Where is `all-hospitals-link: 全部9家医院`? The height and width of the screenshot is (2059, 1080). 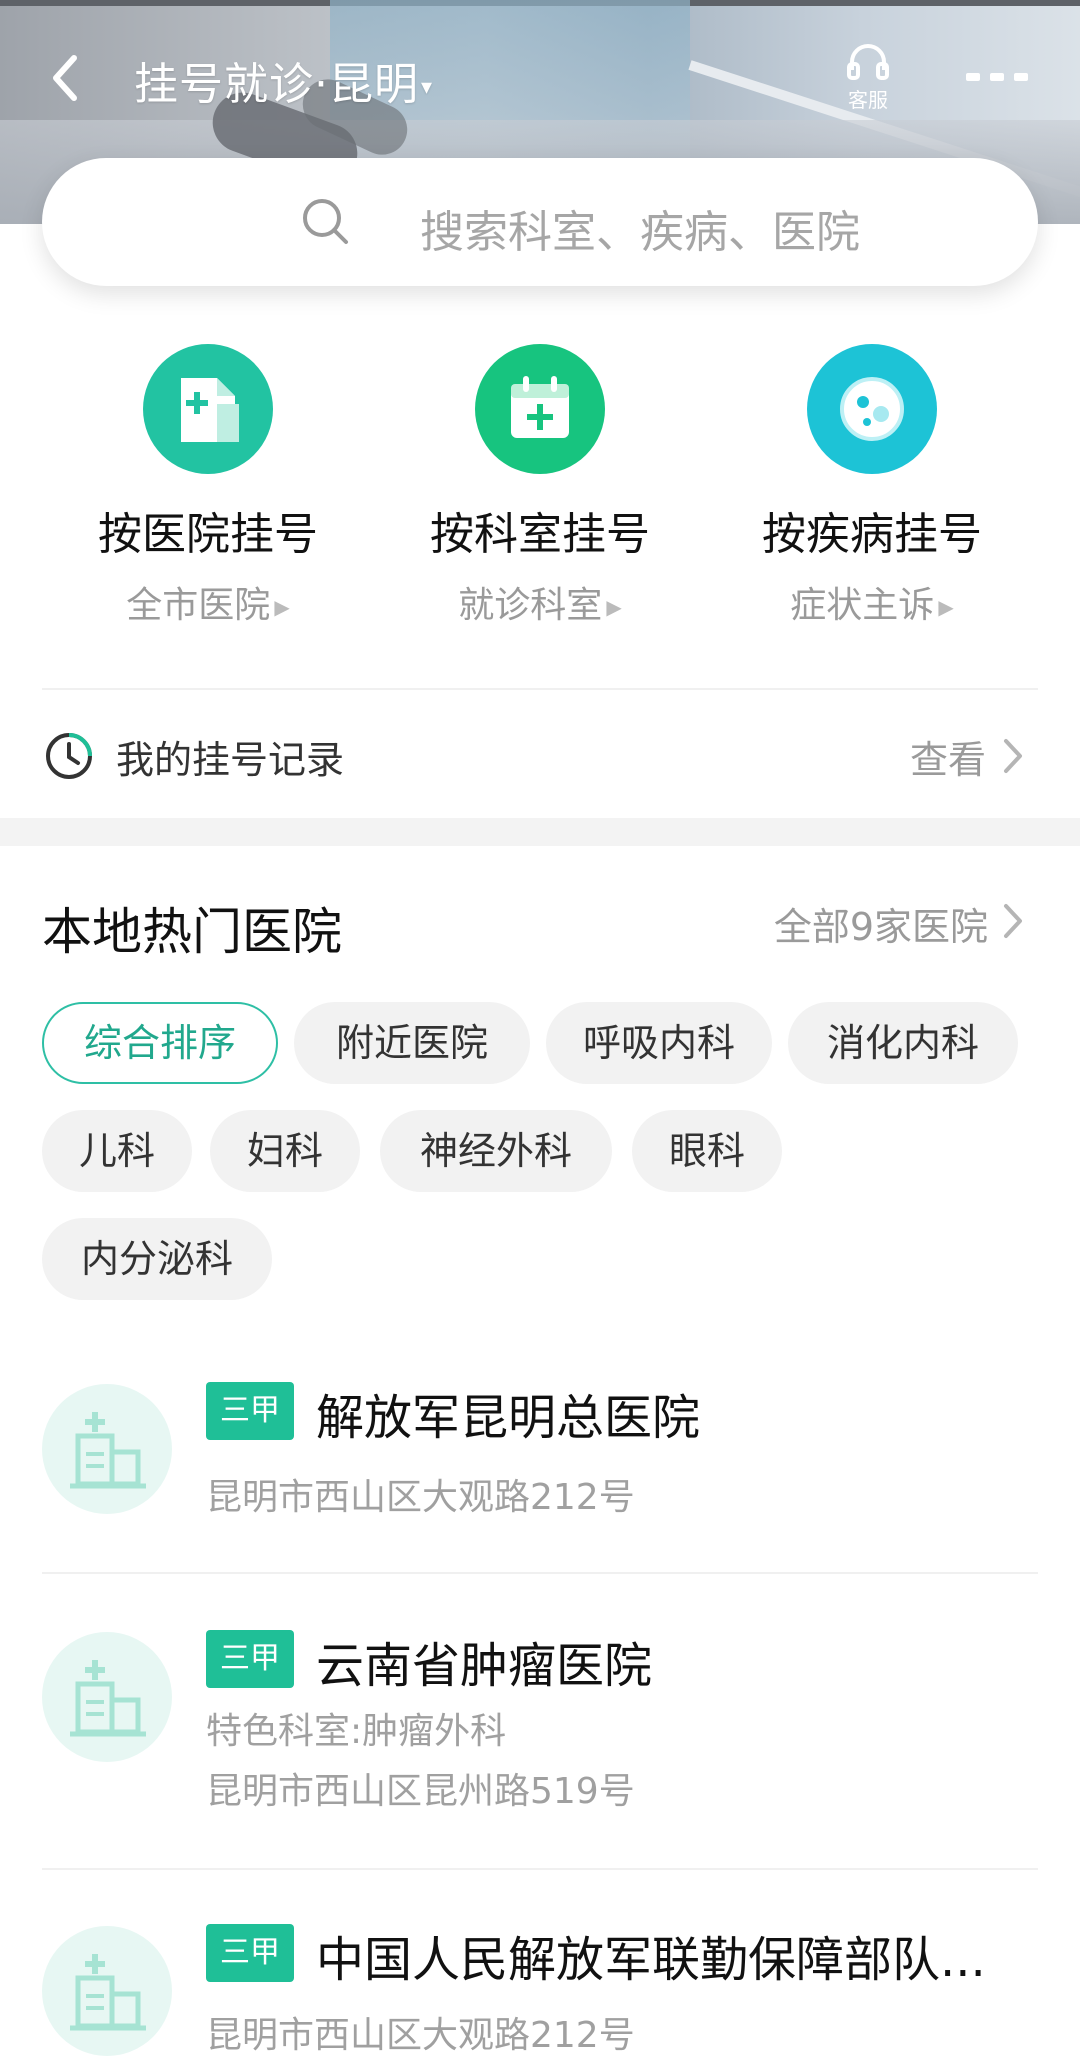
all-hospitals-link: 全部9家医院 is located at coordinates (881, 923).